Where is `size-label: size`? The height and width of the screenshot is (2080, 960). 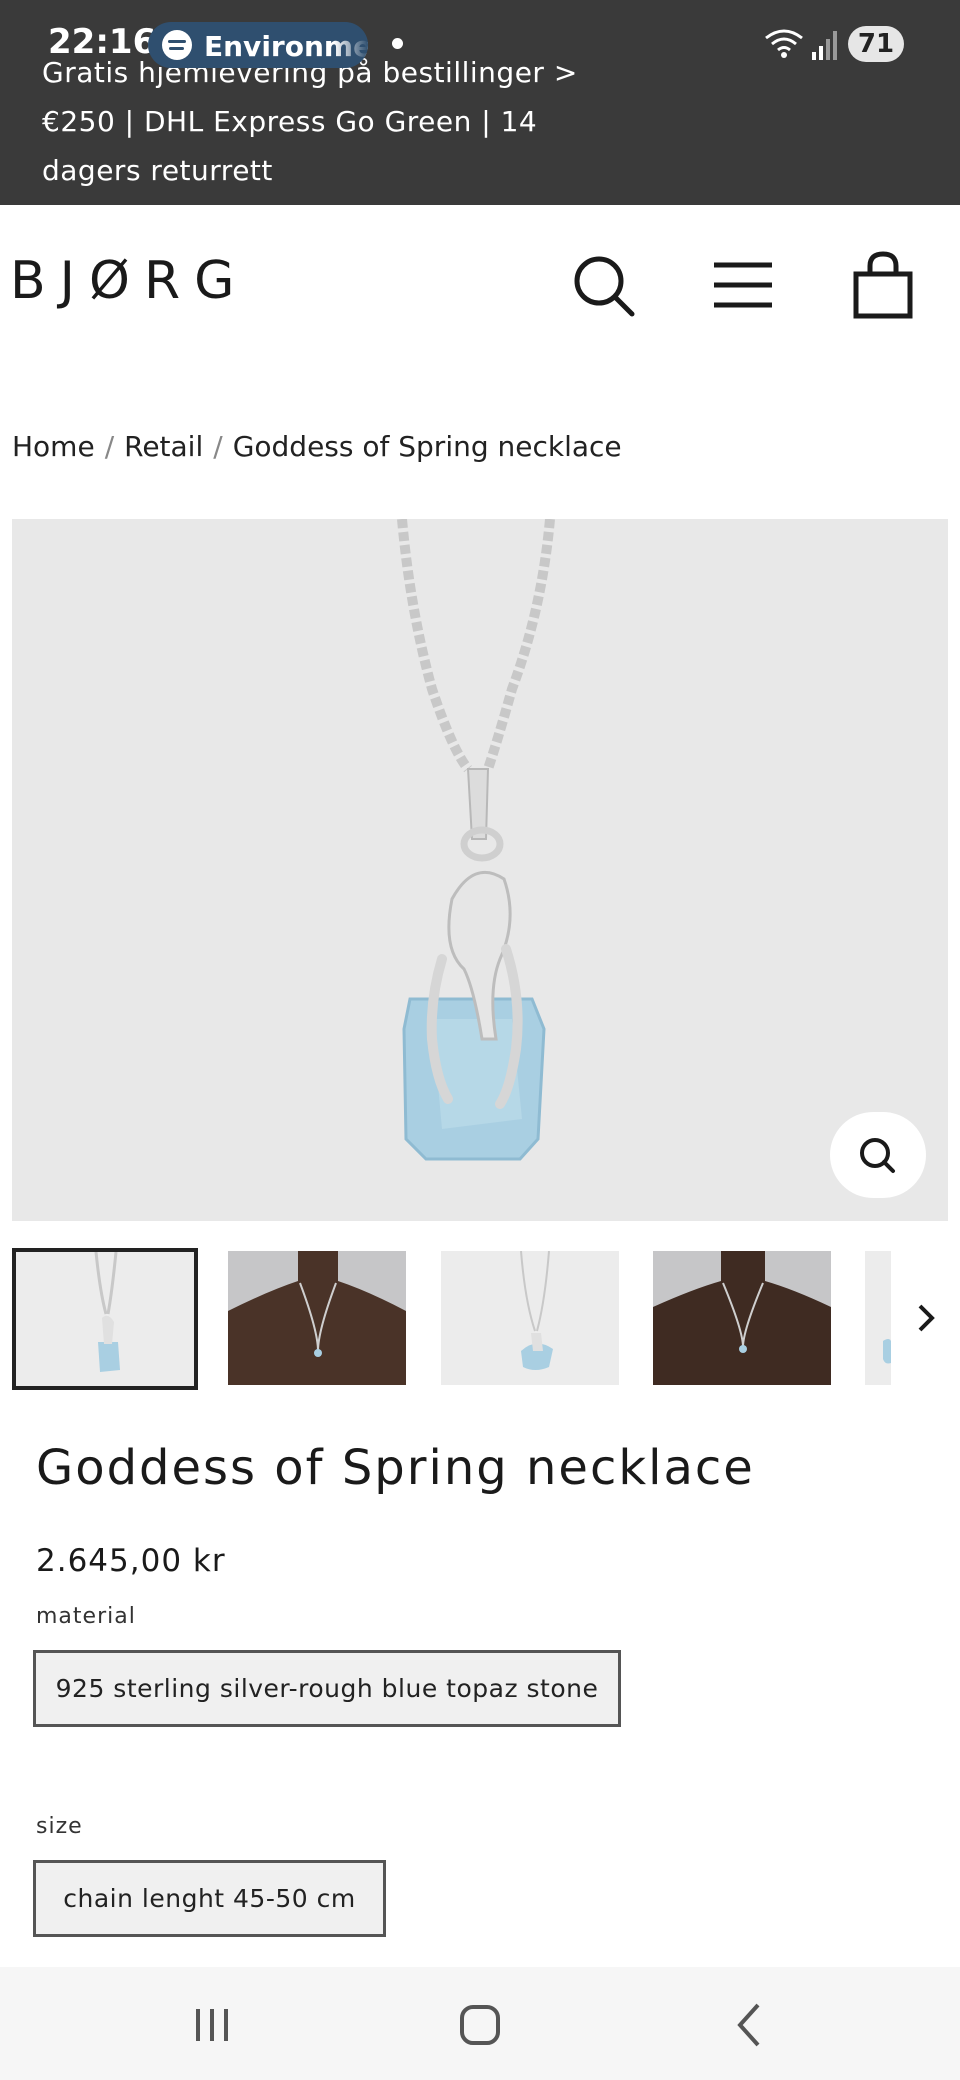 size-label: size is located at coordinates (59, 1826).